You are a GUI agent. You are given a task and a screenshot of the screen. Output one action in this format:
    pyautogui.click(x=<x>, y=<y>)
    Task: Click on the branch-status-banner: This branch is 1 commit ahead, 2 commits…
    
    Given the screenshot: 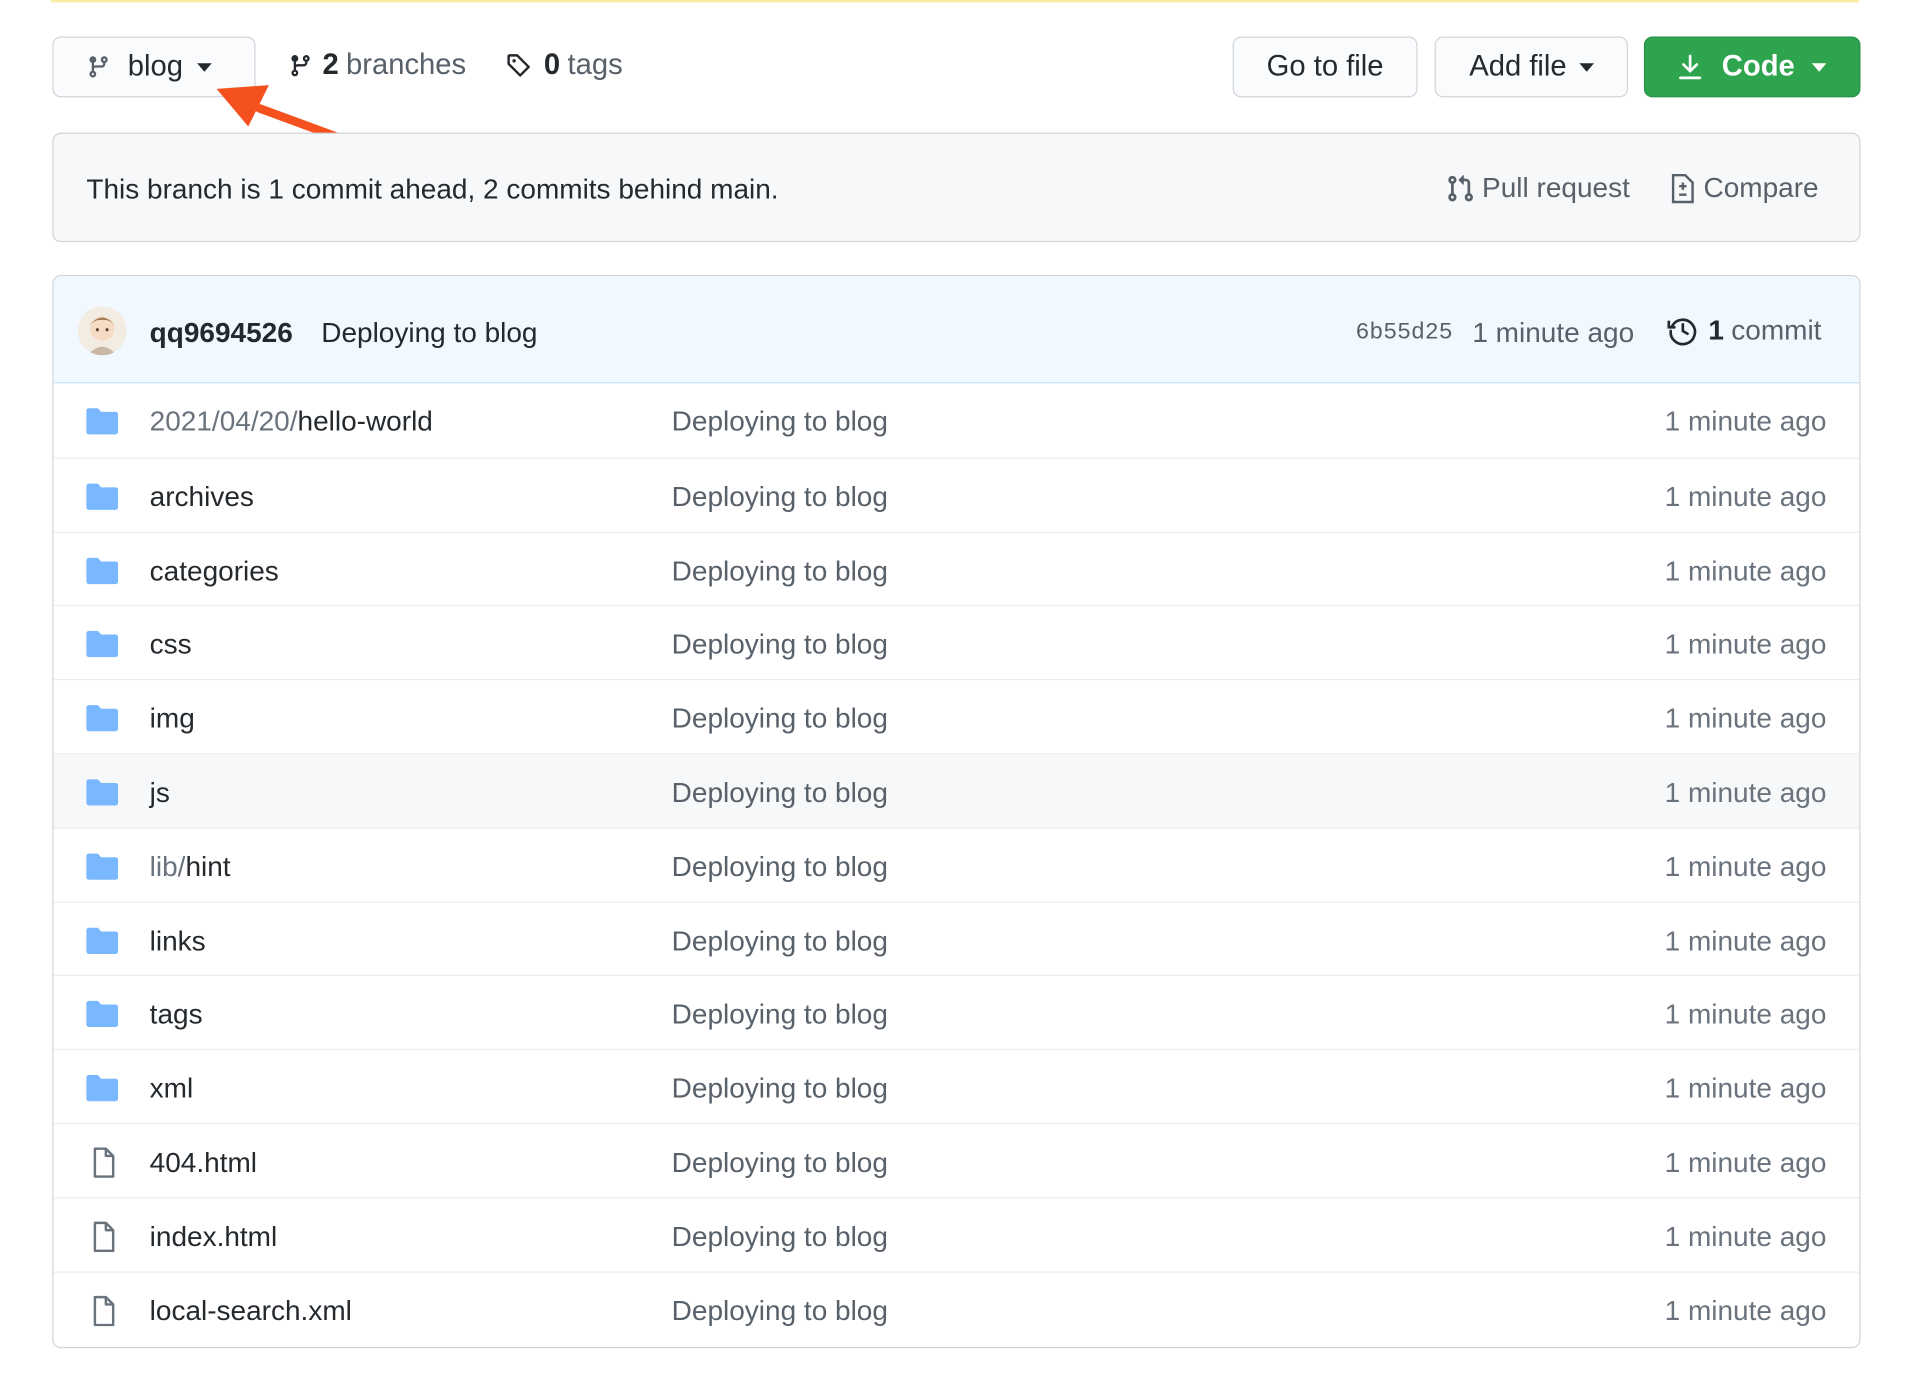 What is the action you would take?
    pyautogui.click(x=956, y=187)
    